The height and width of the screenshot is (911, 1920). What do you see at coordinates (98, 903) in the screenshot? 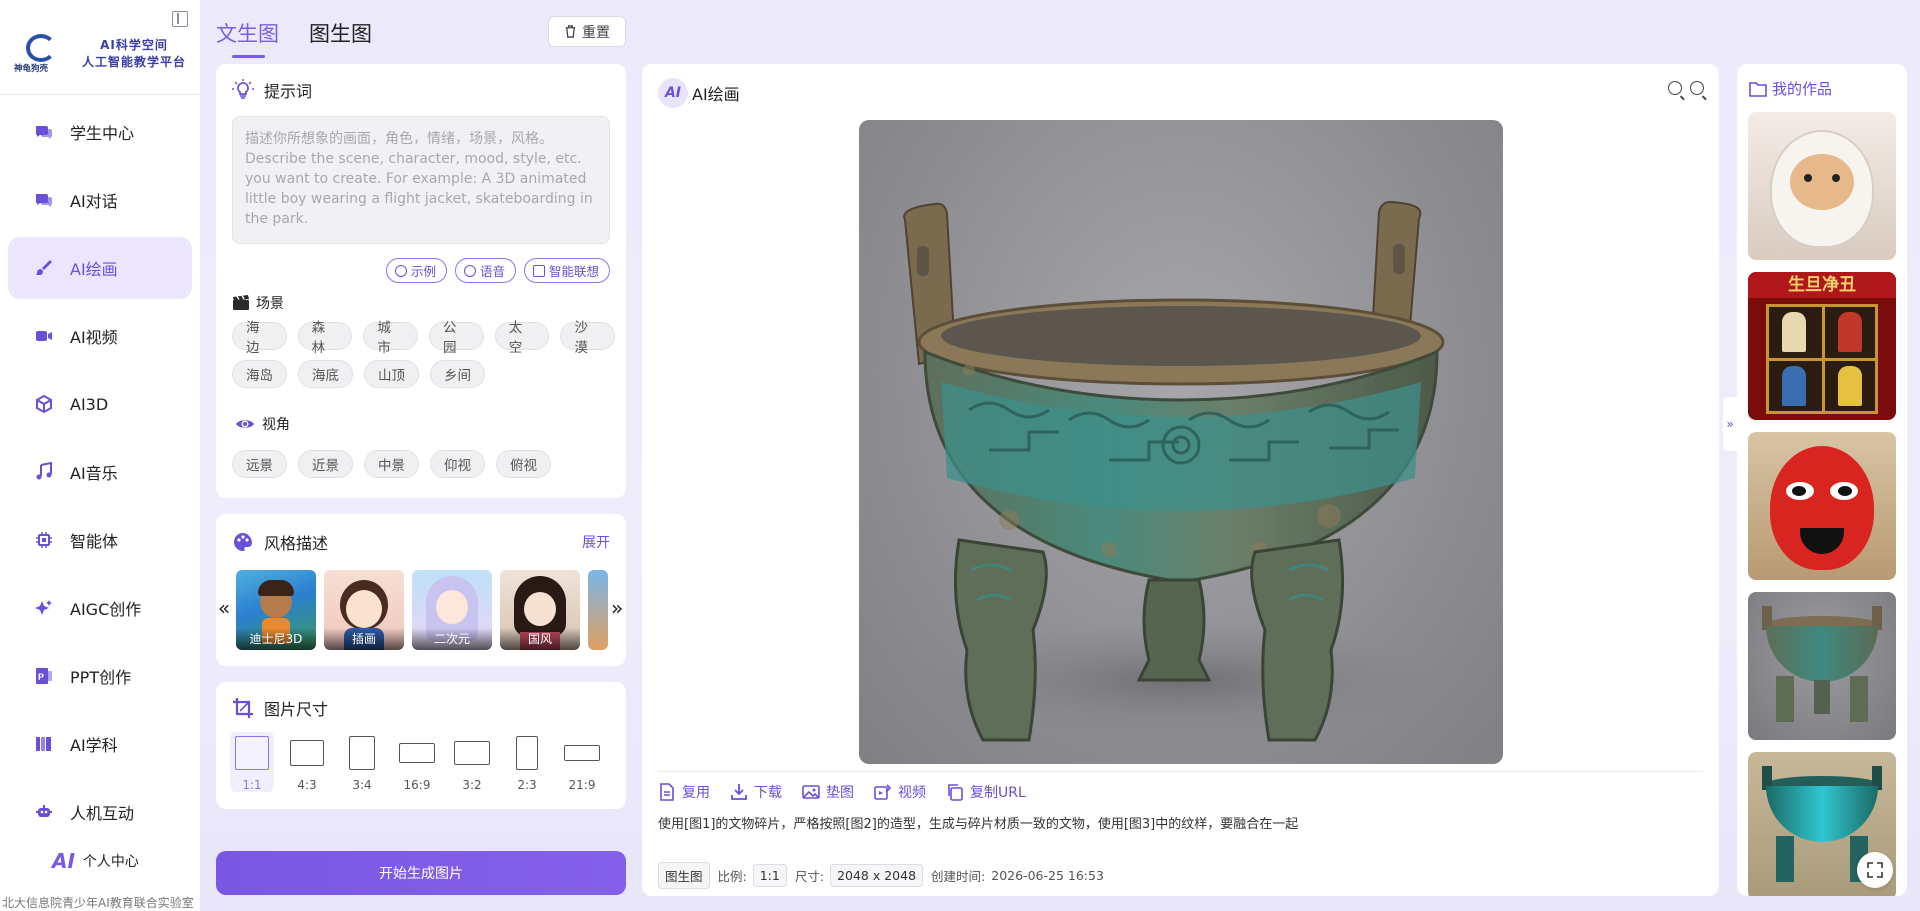
I see `footer-text: 北大信息院青少年AI教育联合实验室` at bounding box center [98, 903].